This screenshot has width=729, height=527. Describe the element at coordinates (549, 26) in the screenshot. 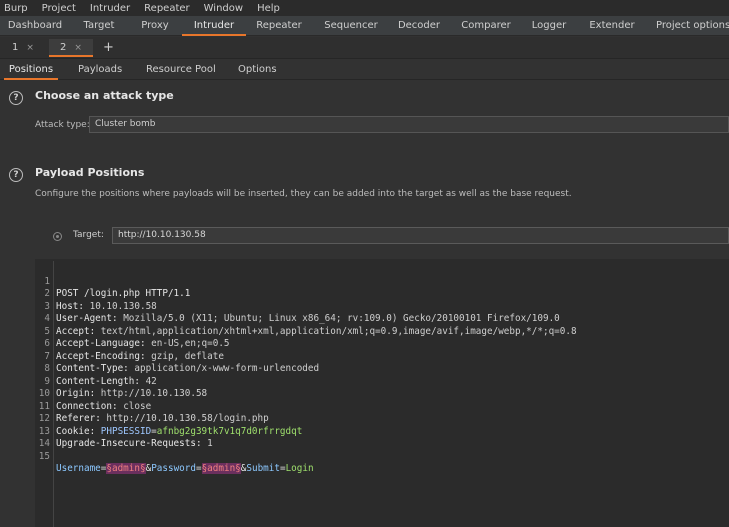

I see `tab-logger: Logger` at that location.